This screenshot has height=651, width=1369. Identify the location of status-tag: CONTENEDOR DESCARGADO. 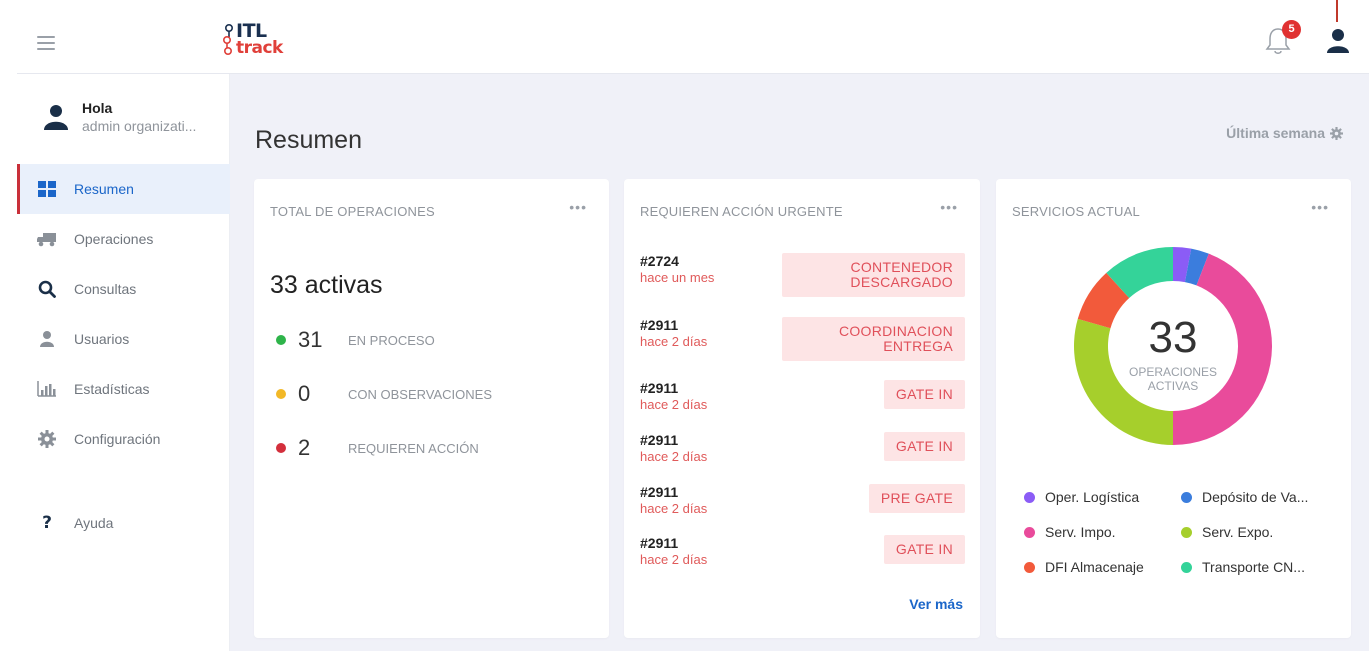
(873, 275).